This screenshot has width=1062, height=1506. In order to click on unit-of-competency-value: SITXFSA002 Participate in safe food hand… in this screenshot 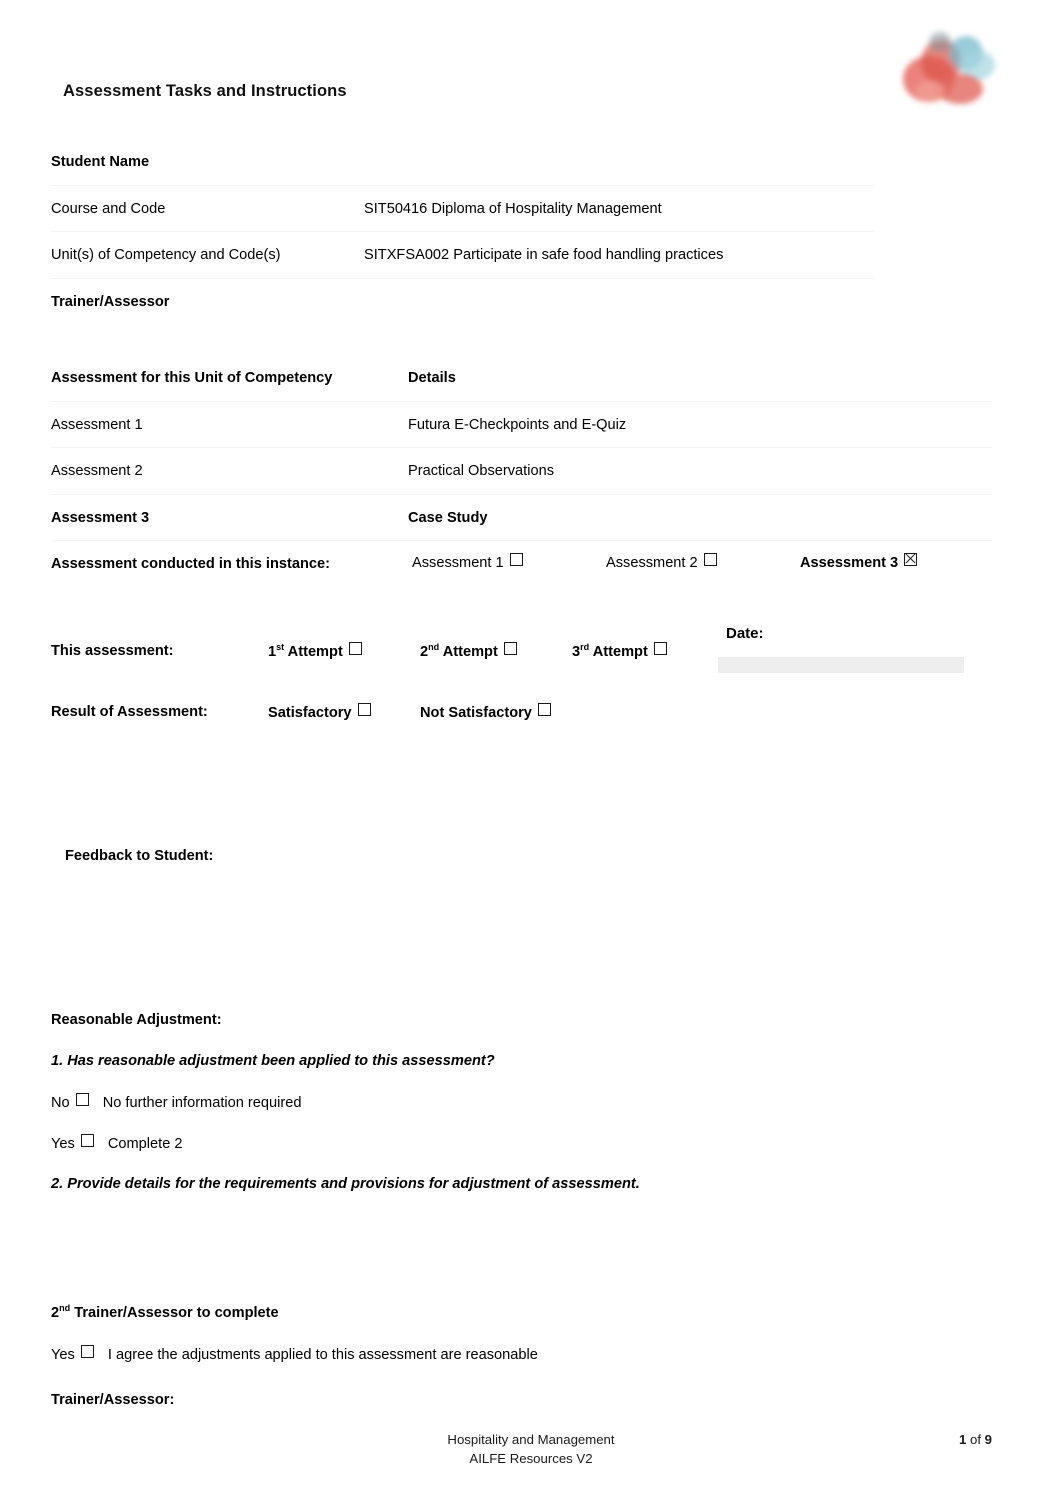, I will do `click(619, 255)`.